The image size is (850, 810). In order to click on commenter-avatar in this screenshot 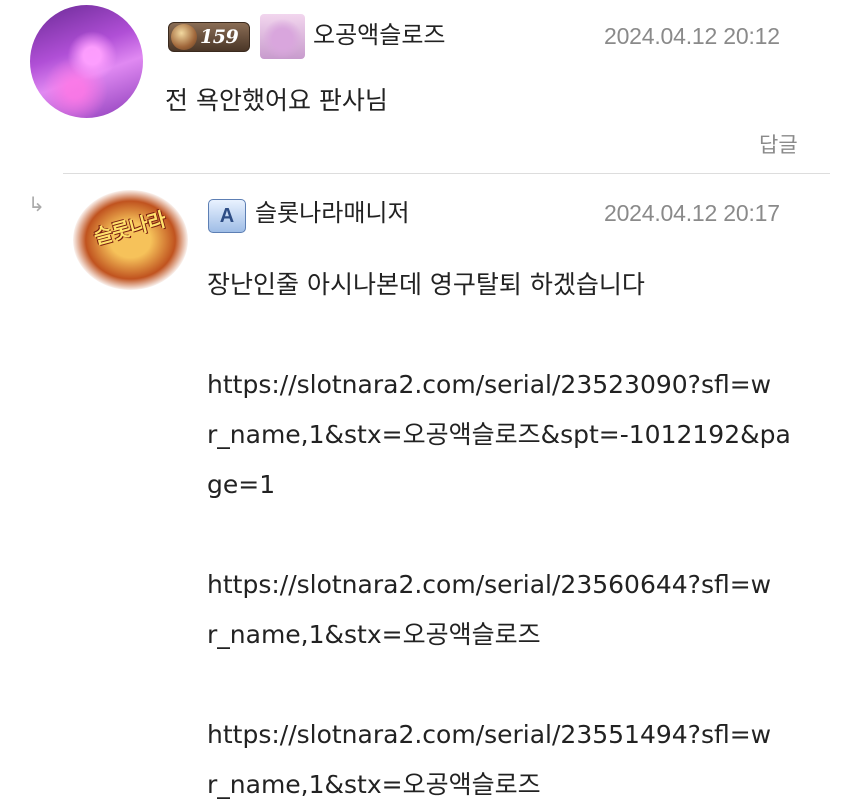, I will do `click(86, 61)`.